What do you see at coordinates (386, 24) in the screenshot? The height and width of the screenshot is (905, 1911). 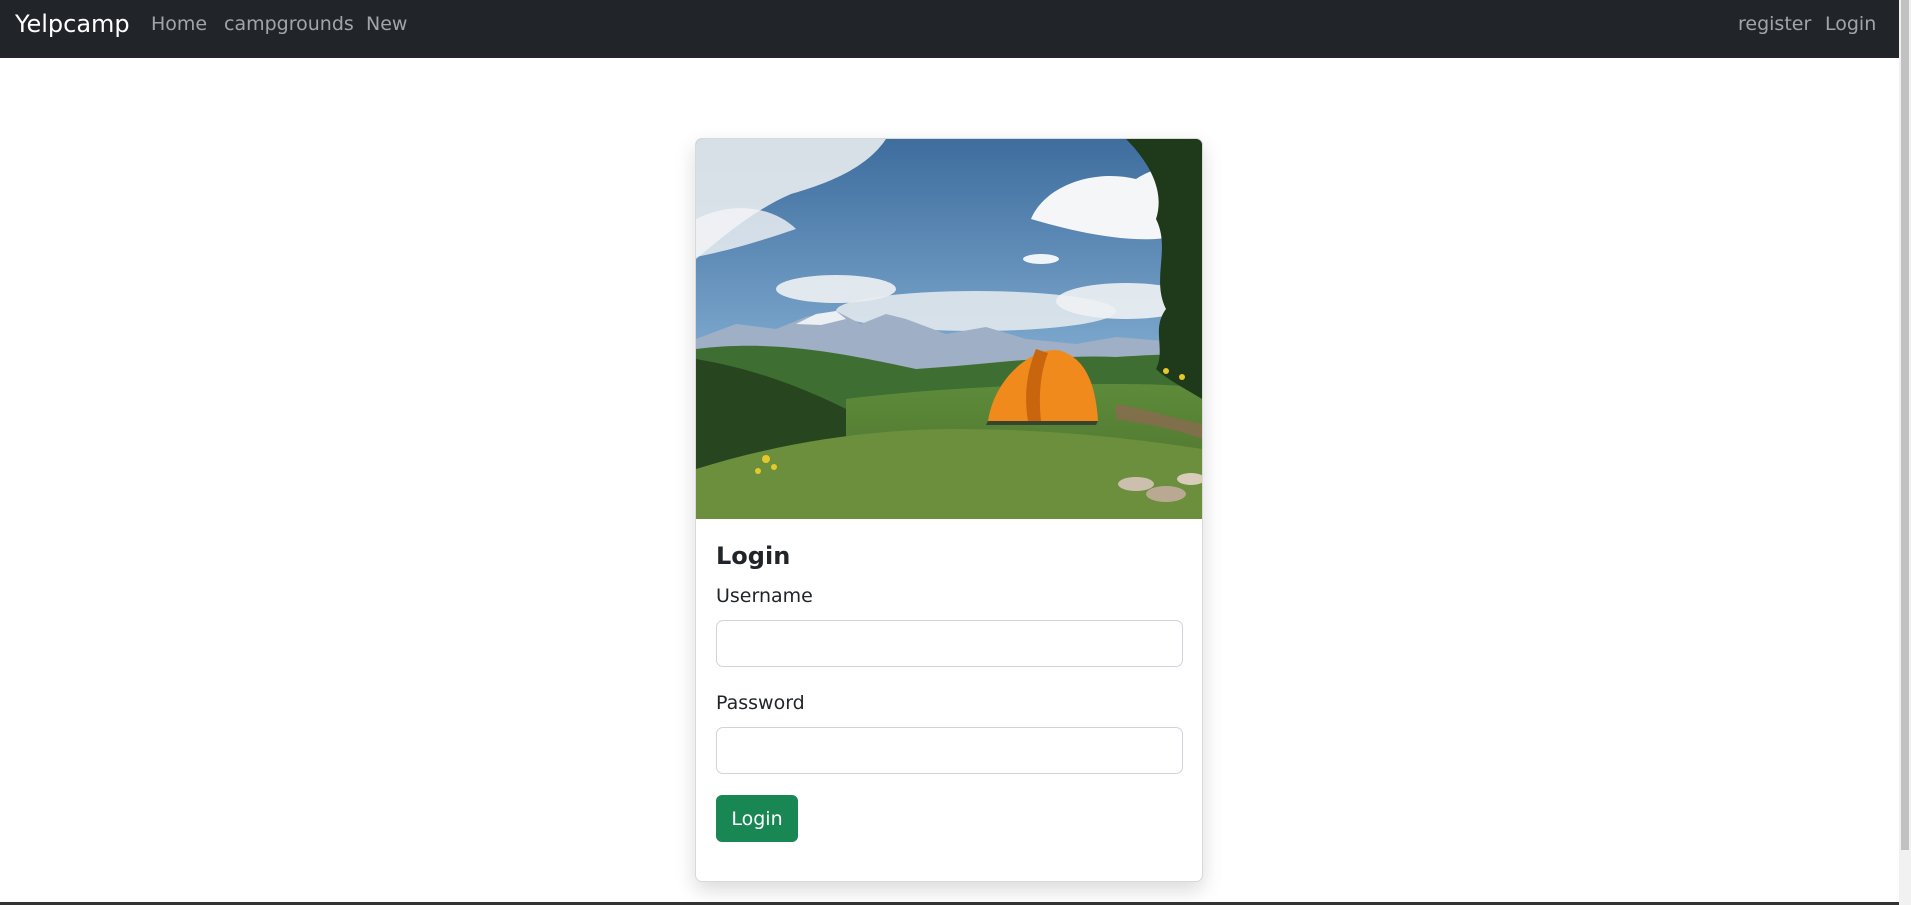 I see `nav-link-new: New` at bounding box center [386, 24].